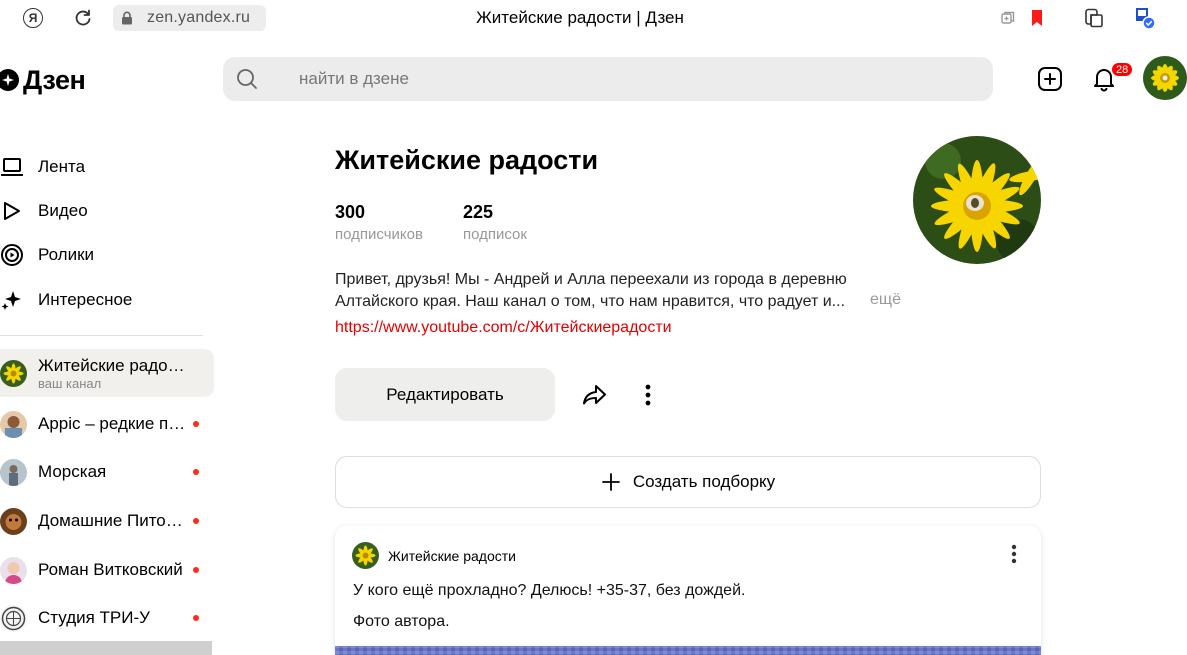 Image resolution: width=1187 pixels, height=655 pixels. Describe the element at coordinates (70, 383) in the screenshot. I see `channel-subtitle: ваш канал` at that location.